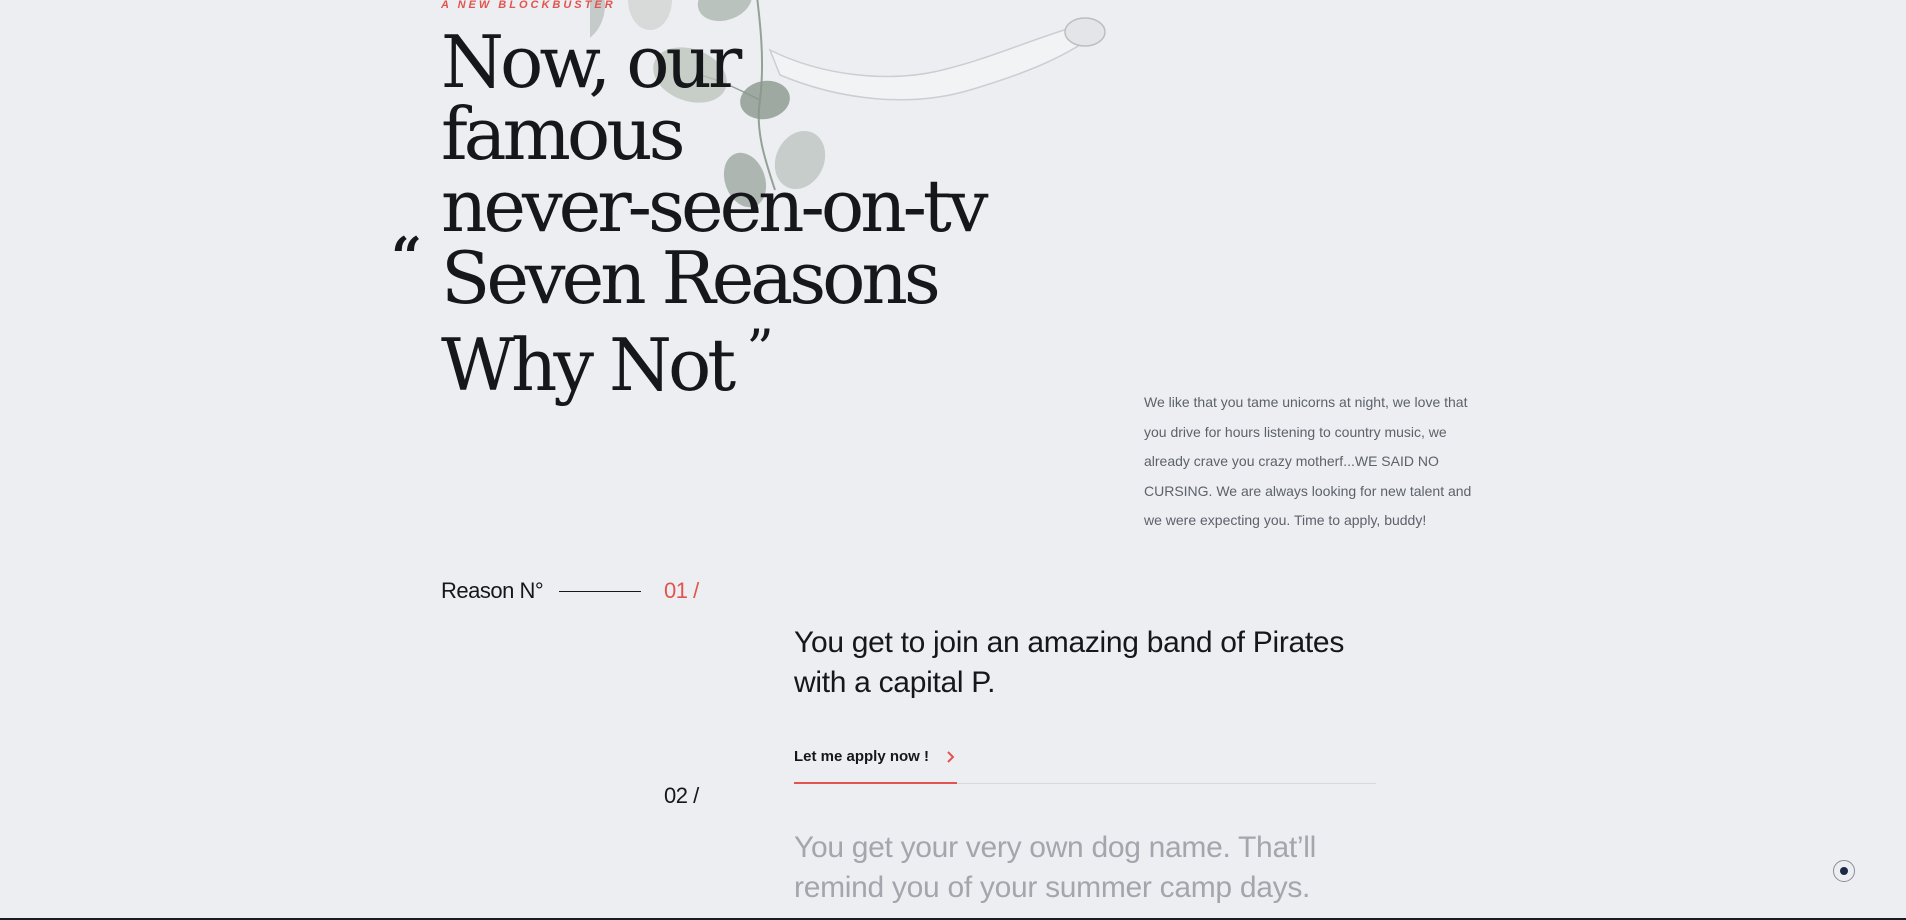  What do you see at coordinates (681, 795) in the screenshot?
I see `reason-number-02: 02 /` at bounding box center [681, 795].